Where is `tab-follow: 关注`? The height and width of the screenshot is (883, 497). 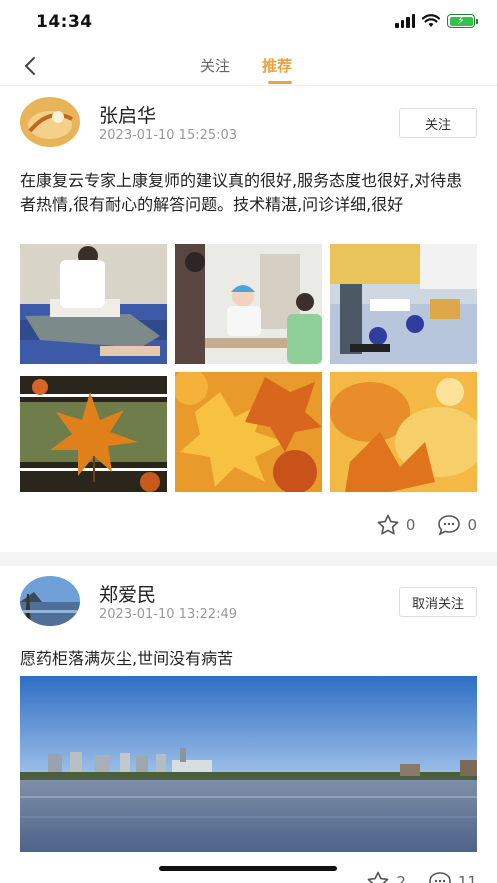 tab-follow: 关注 is located at coordinates (215, 65).